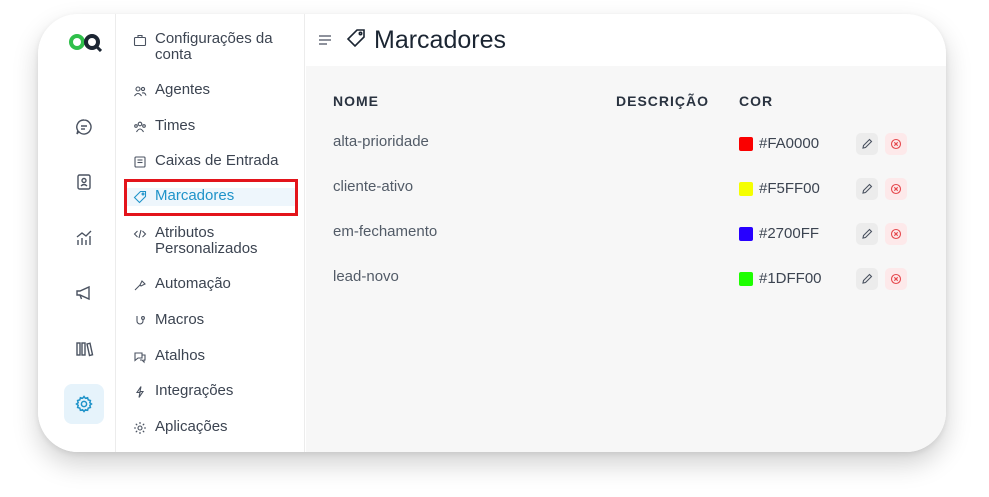 This screenshot has width=989, height=497. I want to click on reports-icon, so click(84, 237).